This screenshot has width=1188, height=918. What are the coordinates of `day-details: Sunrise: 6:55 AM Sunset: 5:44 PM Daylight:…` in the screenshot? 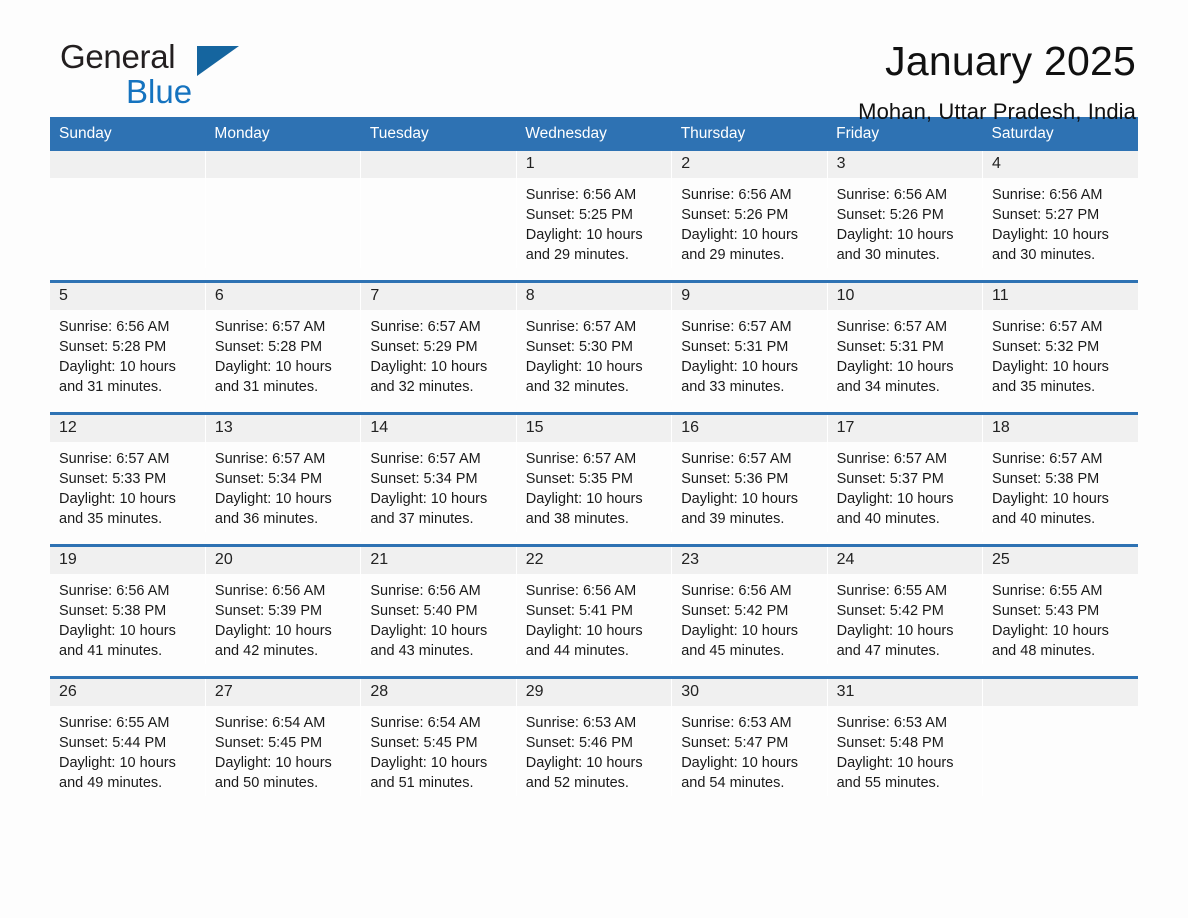 It's located at (127, 749).